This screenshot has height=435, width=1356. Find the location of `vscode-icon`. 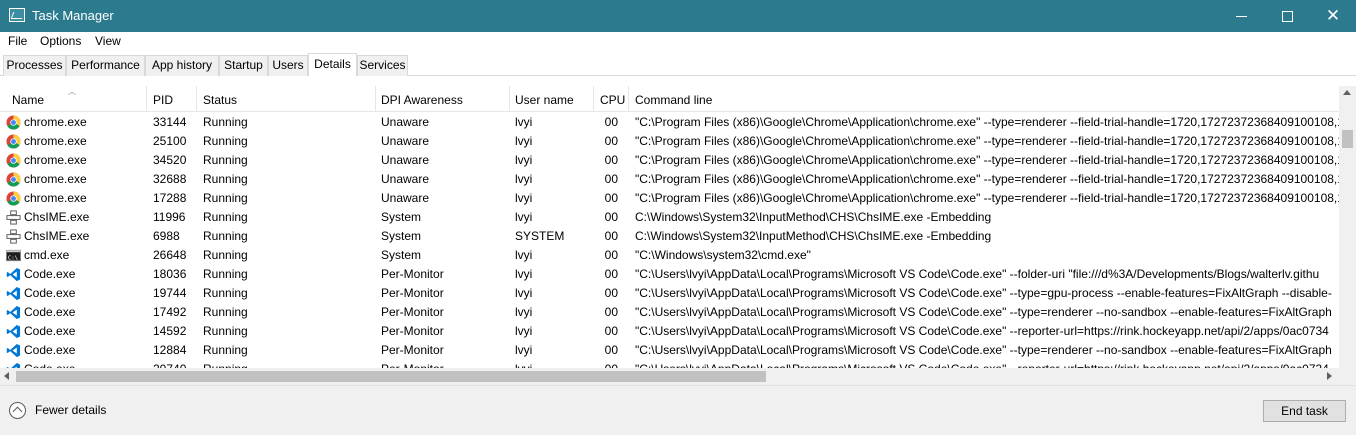

vscode-icon is located at coordinates (13, 331).